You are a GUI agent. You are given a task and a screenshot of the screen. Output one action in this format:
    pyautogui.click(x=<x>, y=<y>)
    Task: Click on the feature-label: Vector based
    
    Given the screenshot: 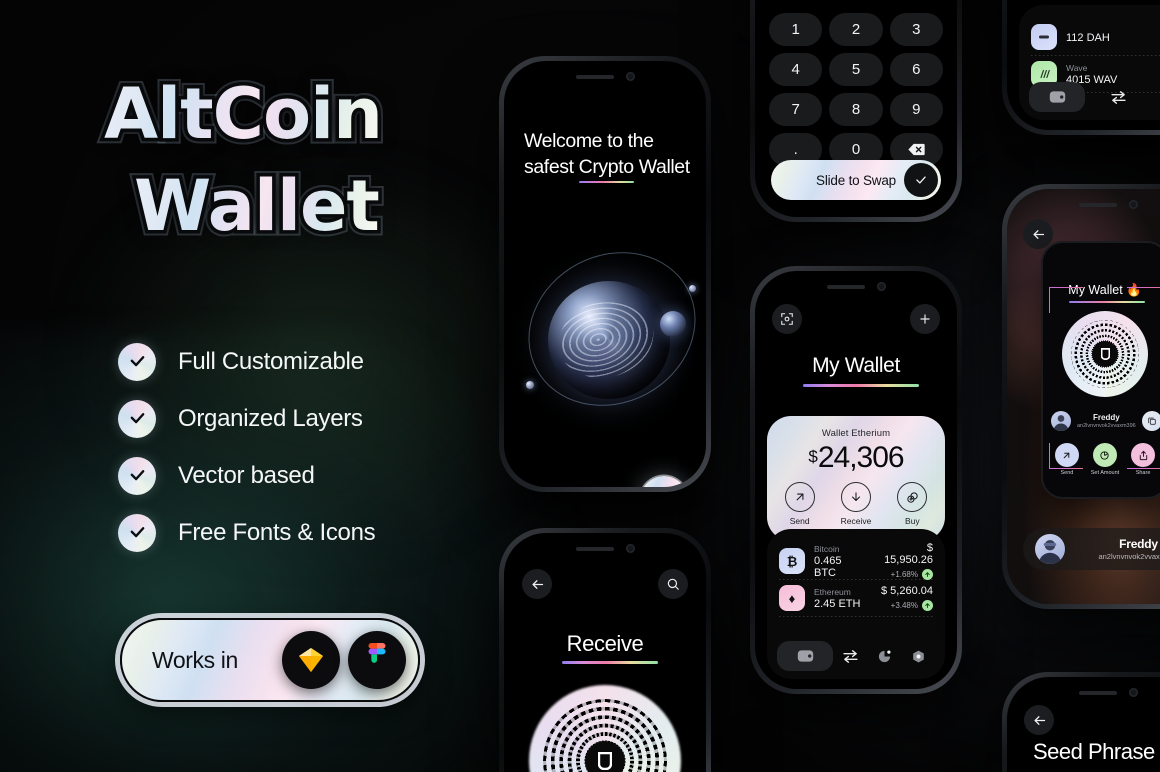 What is the action you would take?
    pyautogui.click(x=246, y=475)
    